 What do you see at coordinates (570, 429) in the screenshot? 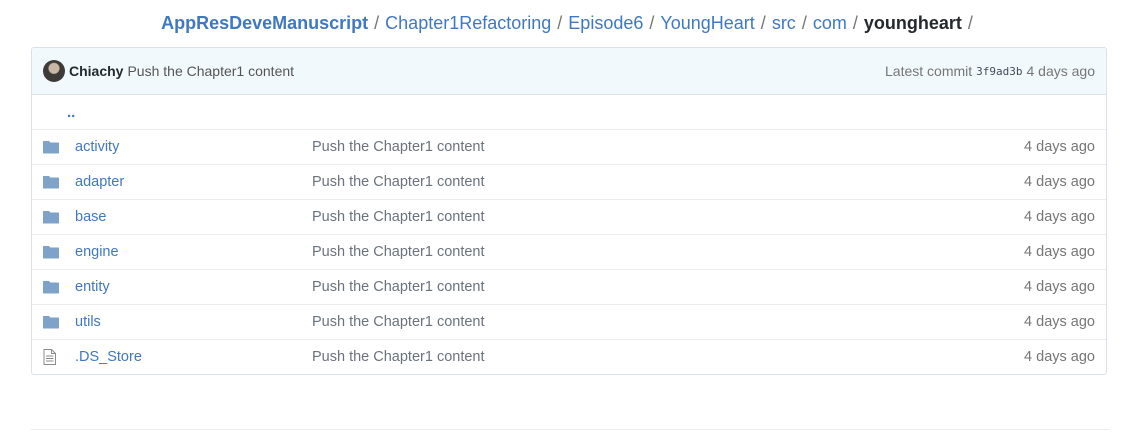
I see `divider` at bounding box center [570, 429].